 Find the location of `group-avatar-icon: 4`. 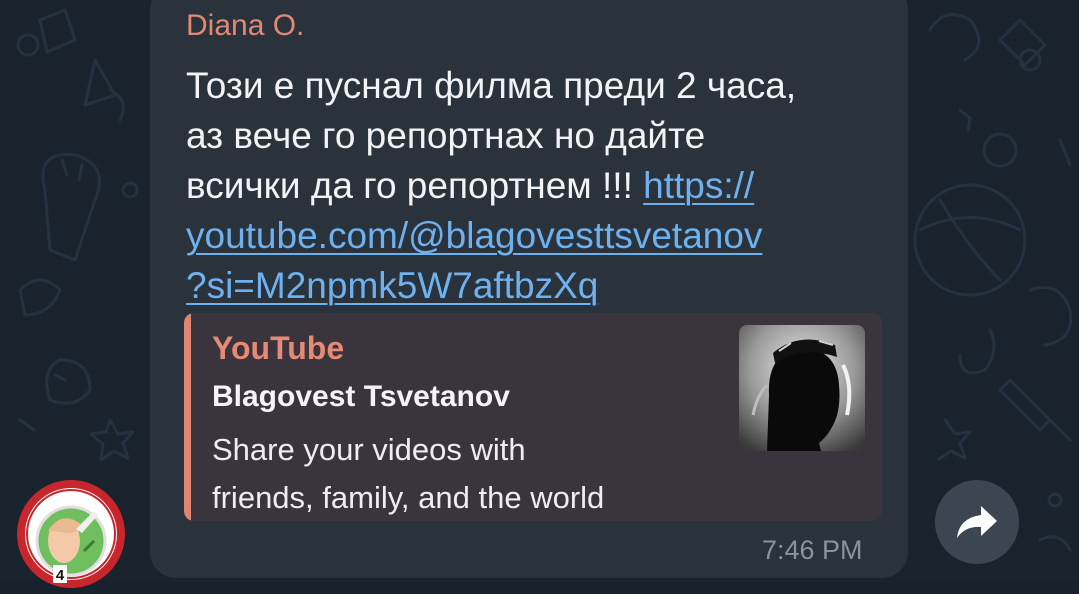

group-avatar-icon: 4 is located at coordinates (71, 534).